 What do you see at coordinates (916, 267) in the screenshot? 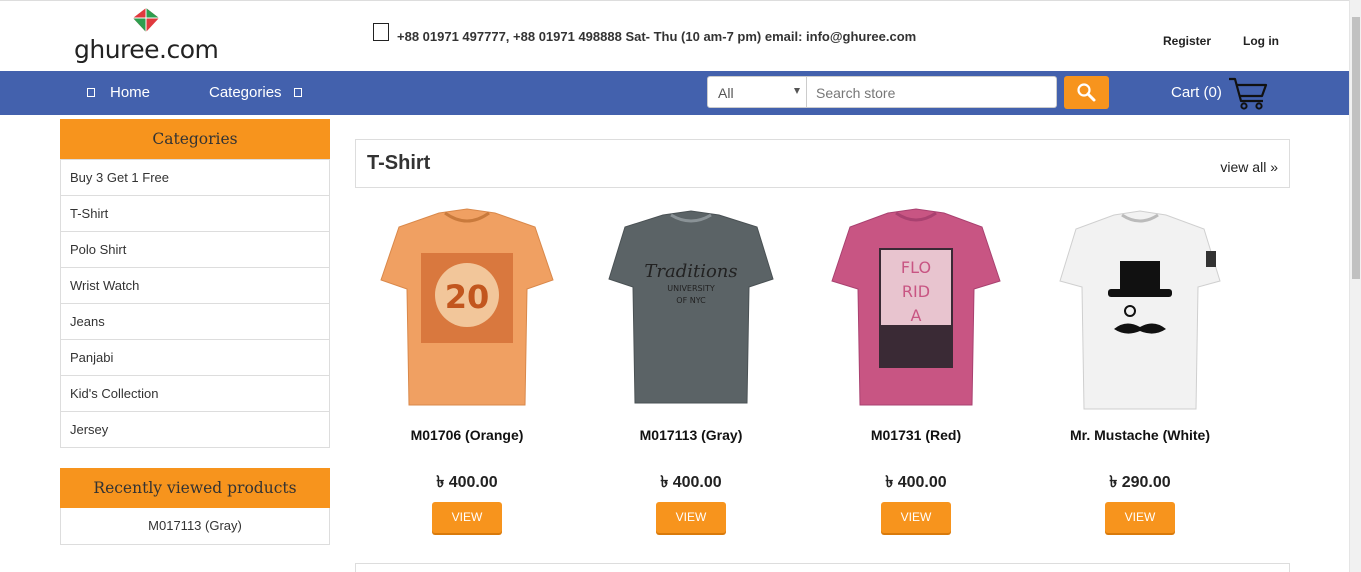
I see `svg-text: FLO` at bounding box center [916, 267].